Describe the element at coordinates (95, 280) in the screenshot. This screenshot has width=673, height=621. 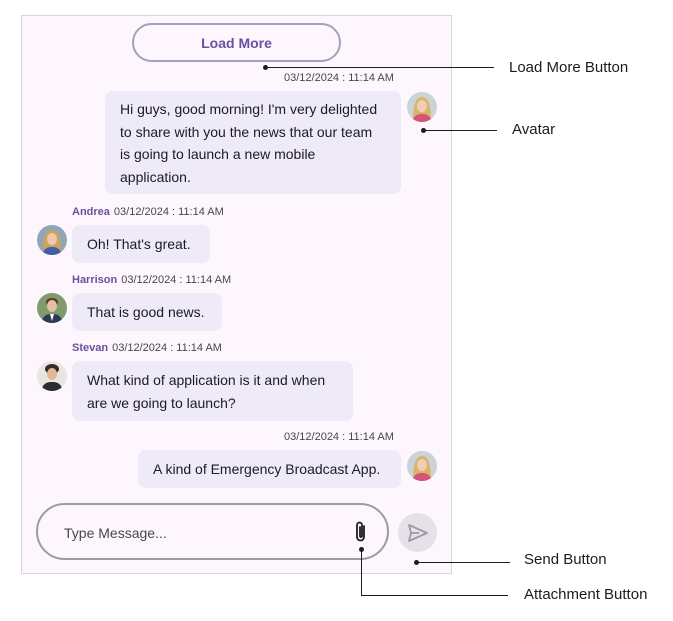
I see `author-name: Harrison` at that location.